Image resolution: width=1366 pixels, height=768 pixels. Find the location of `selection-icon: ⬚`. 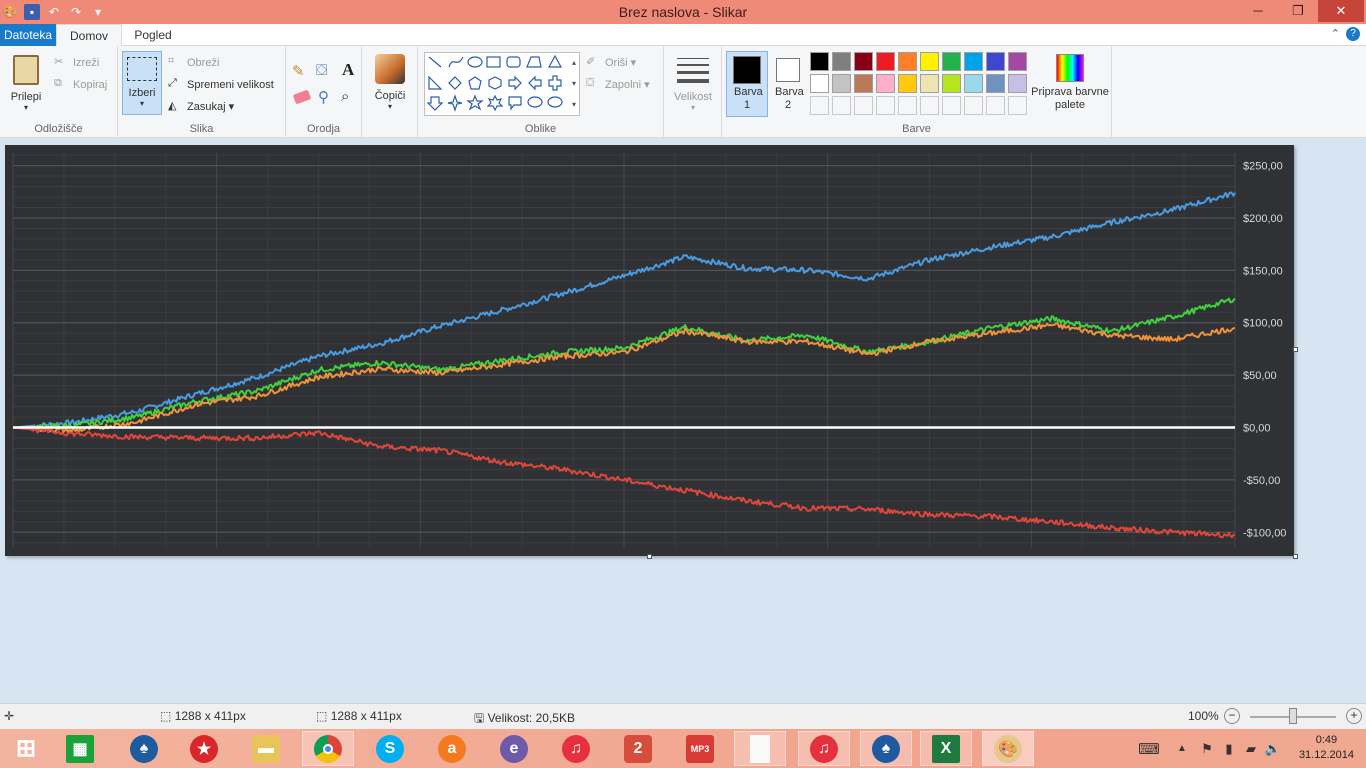

selection-icon: ⬚ is located at coordinates (166, 716).